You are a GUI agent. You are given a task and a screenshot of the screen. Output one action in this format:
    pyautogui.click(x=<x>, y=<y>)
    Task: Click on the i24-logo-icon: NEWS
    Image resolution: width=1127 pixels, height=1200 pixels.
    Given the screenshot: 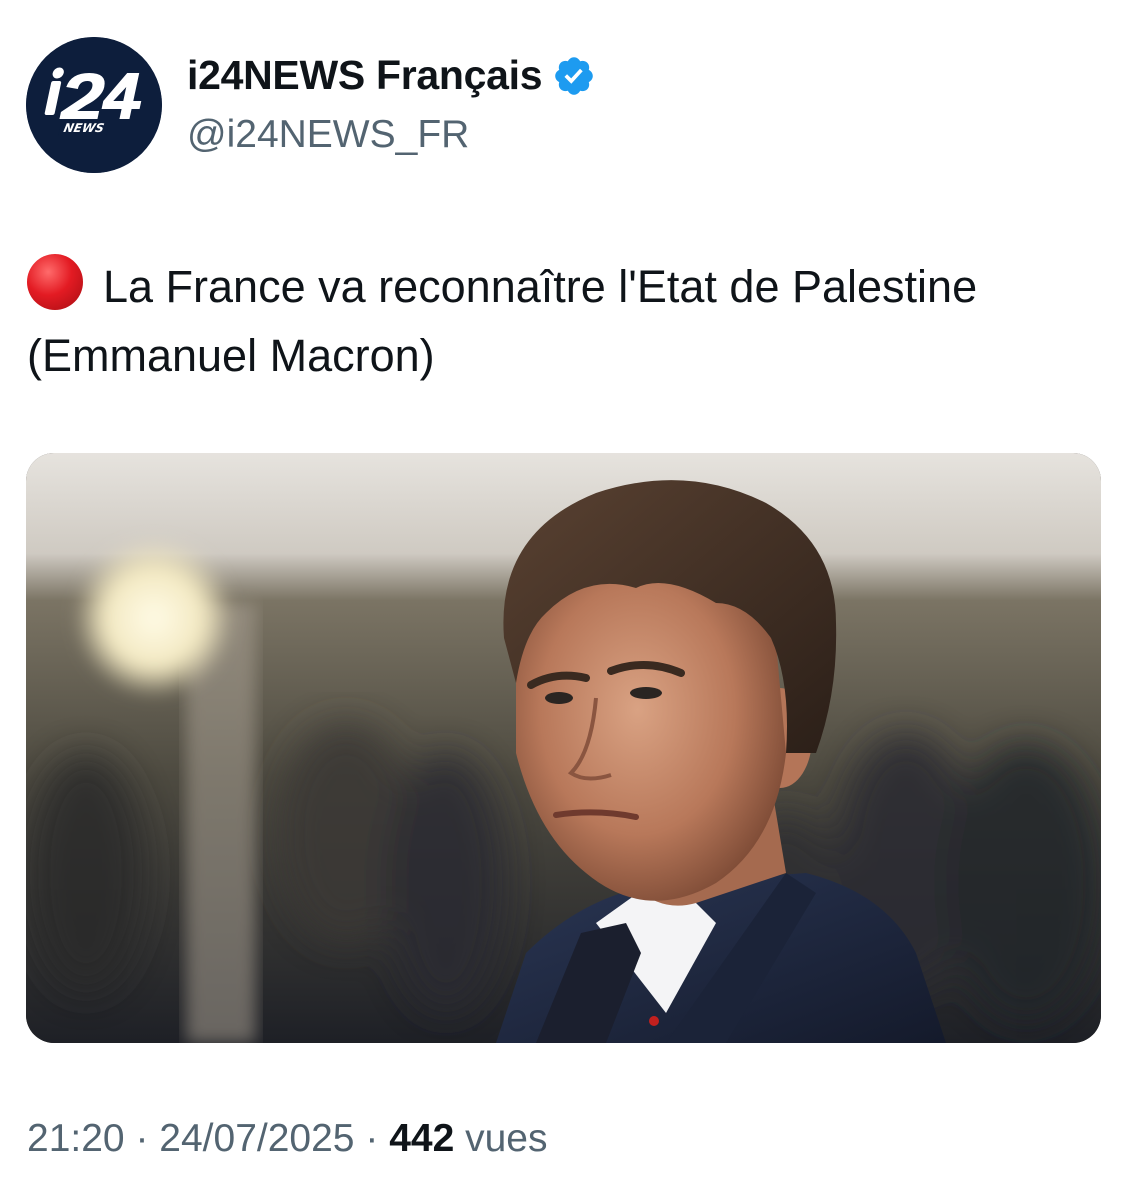 What is the action you would take?
    pyautogui.click(x=94, y=105)
    